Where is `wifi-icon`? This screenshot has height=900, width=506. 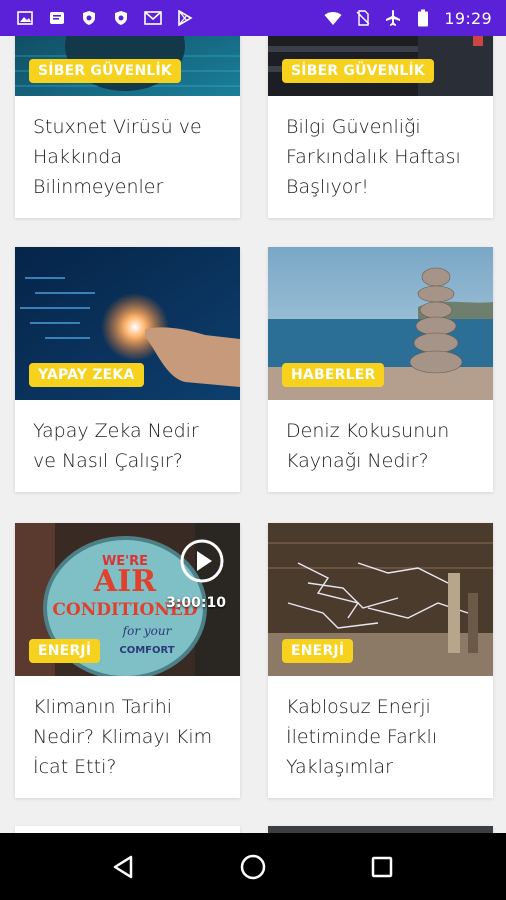 wifi-icon is located at coordinates (333, 18).